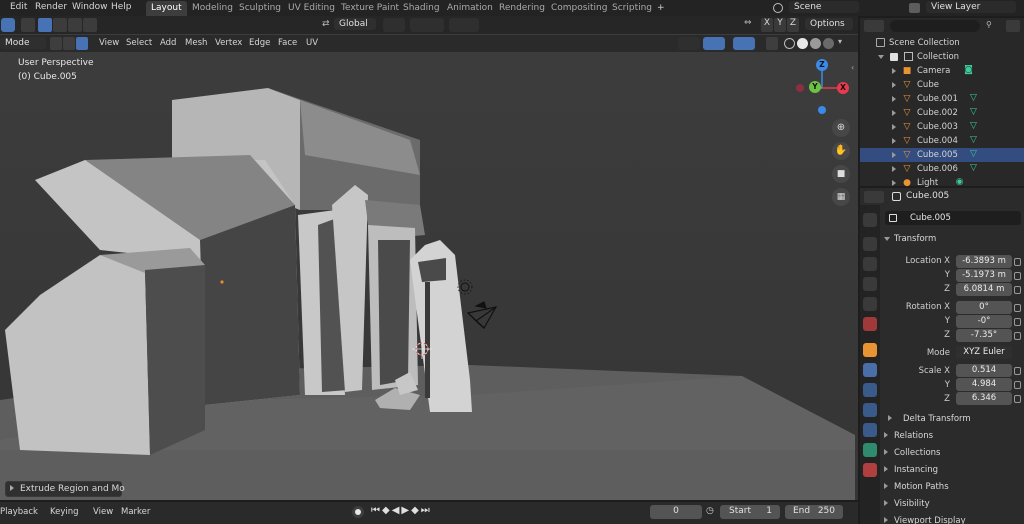  I want to click on rotation-z-field: -7.35°, so click(984, 335).